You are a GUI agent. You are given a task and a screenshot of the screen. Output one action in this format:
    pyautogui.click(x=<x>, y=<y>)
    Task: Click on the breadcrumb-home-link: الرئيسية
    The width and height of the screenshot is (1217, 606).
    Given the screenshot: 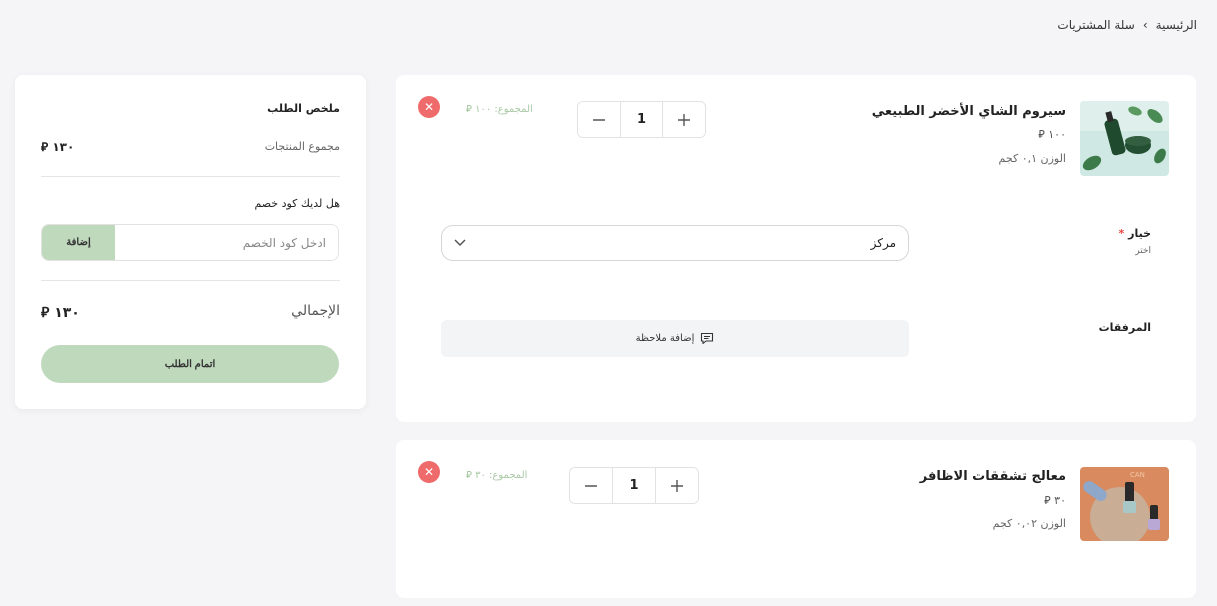 What is the action you would take?
    pyautogui.click(x=1176, y=25)
    